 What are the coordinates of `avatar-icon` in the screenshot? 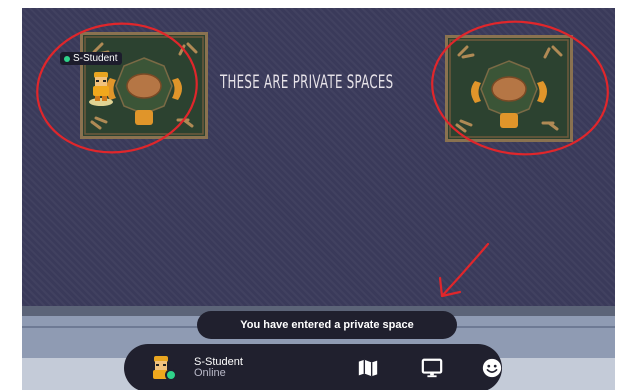 It's located at (101, 89).